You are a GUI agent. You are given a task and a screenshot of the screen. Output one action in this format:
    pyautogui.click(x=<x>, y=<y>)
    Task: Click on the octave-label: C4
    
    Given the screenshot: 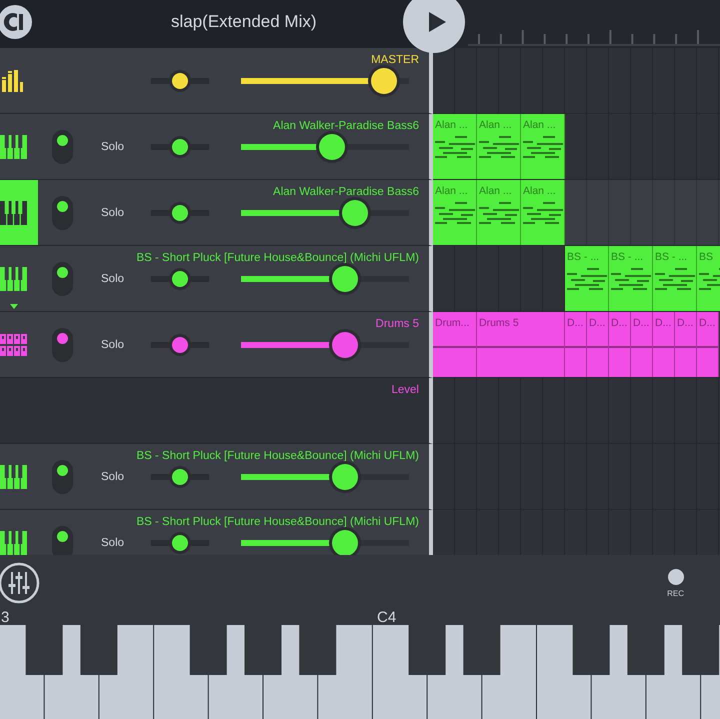 What is the action you would take?
    pyautogui.click(x=386, y=617)
    